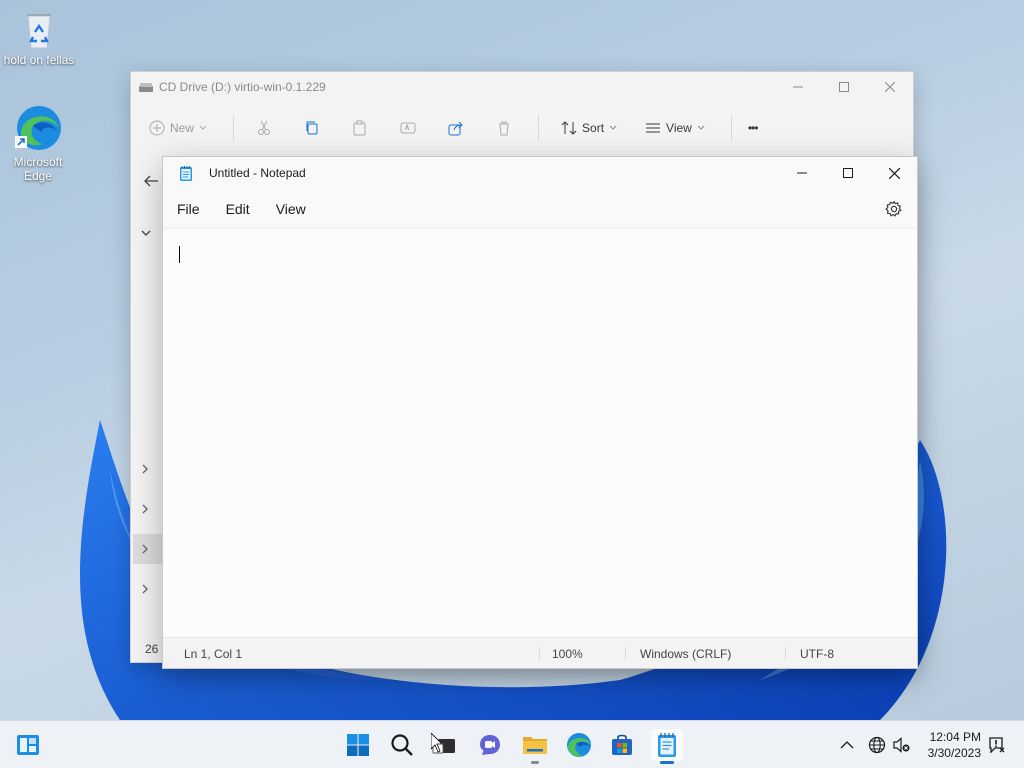  What do you see at coordinates (593, 128) in the screenshot?
I see `sort-label: Sort` at bounding box center [593, 128].